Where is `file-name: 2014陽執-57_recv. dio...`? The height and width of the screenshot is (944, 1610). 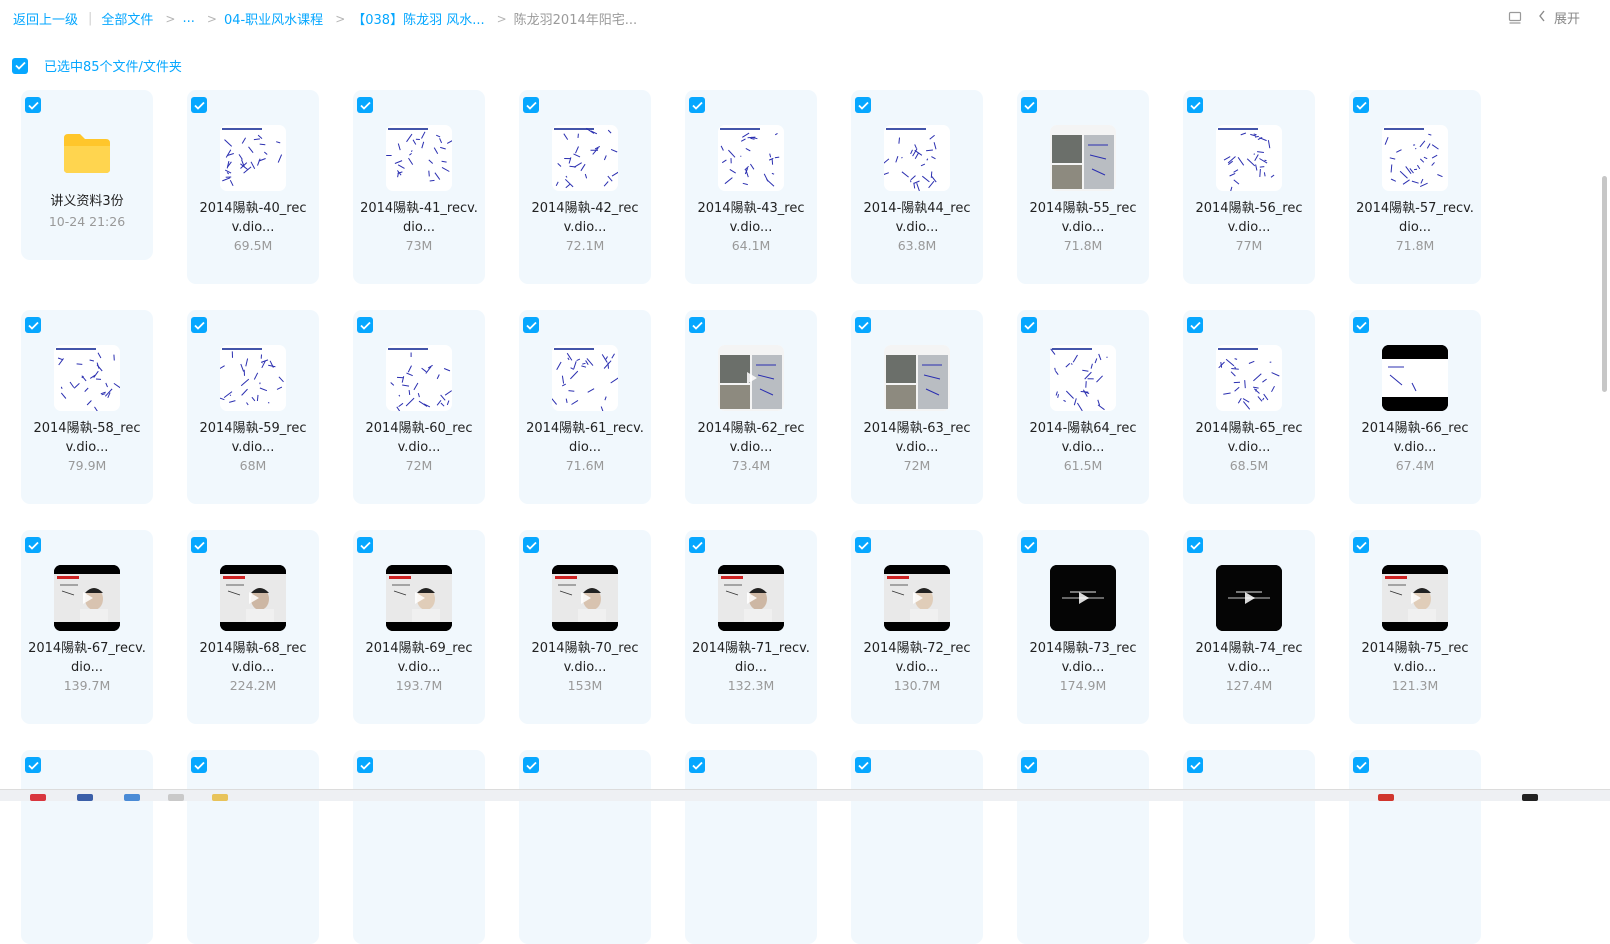
file-name: 2014陽執-57_recv. dio... is located at coordinates (1415, 218).